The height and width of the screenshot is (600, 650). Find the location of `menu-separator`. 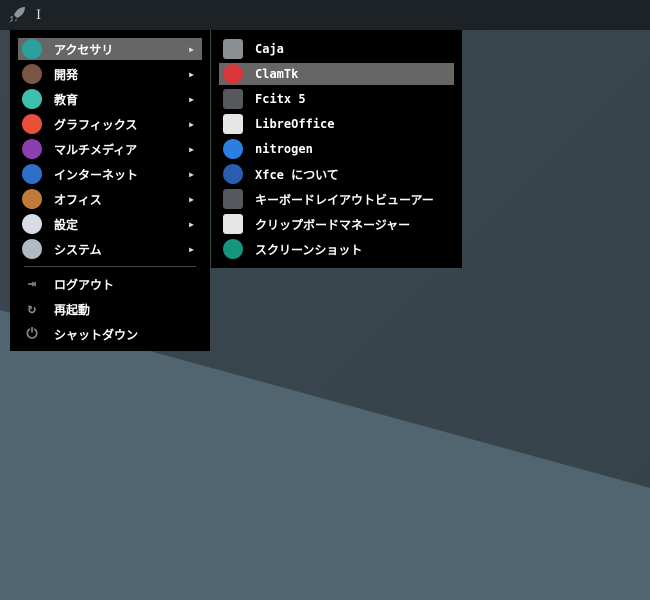

menu-separator is located at coordinates (110, 266).